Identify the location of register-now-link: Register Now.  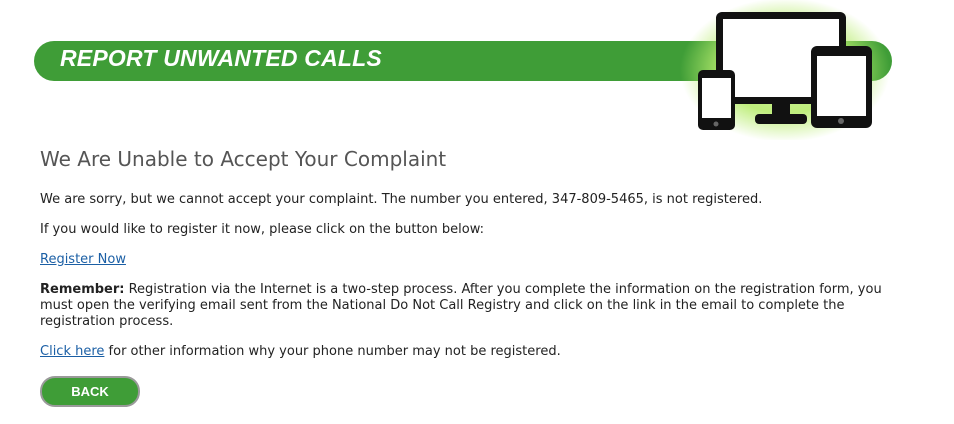
(83, 259).